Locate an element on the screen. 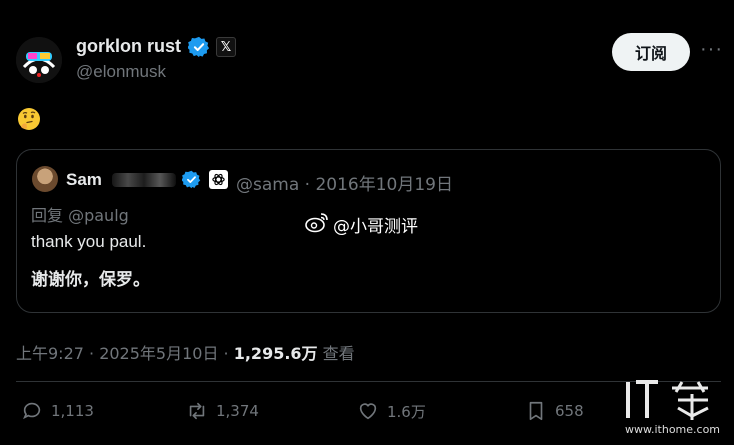 Image resolution: width=734 pixels, height=445 pixels. ithome-logo-icon is located at coordinates (667, 400).